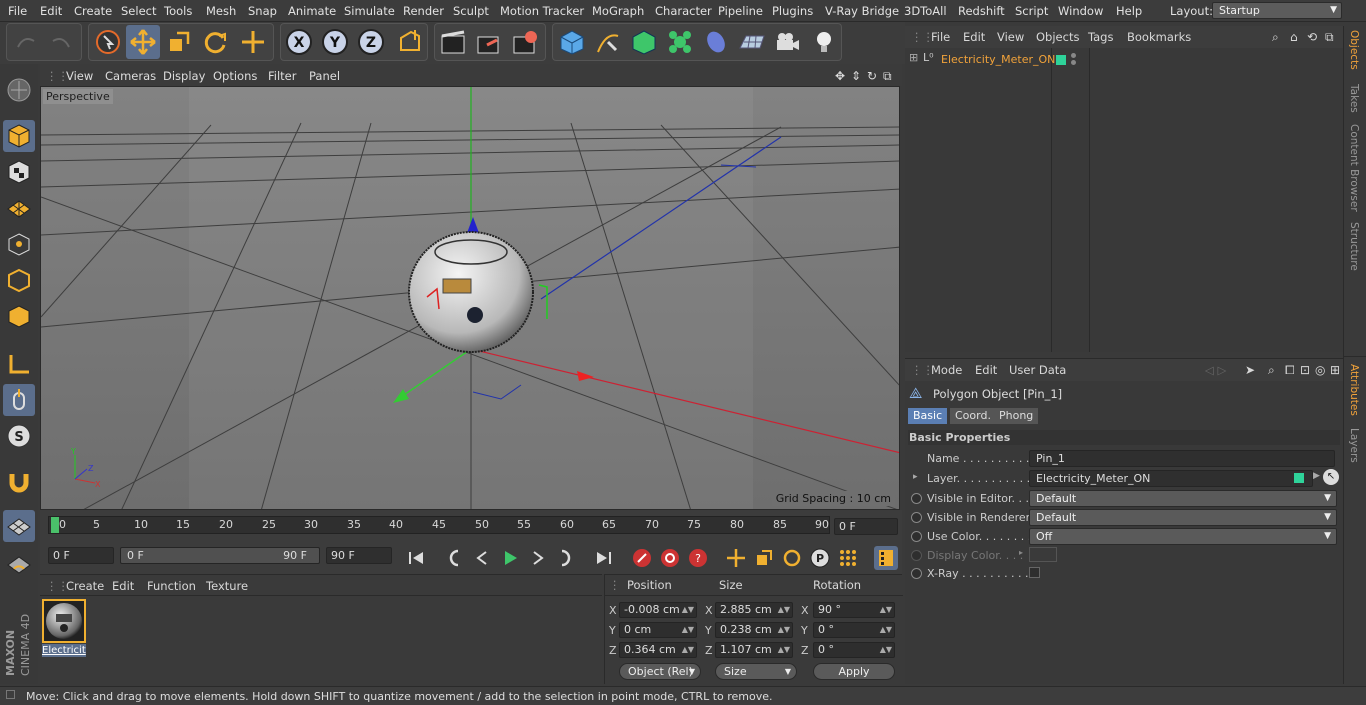 The width and height of the screenshot is (1366, 705). I want to click on side-tab-objects: Objects, so click(1354, 50).